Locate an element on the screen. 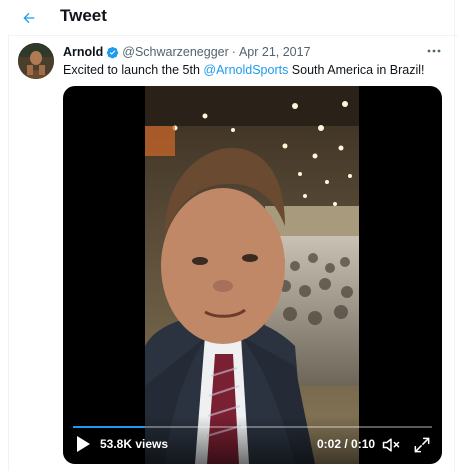  more-button is located at coordinates (434, 51).